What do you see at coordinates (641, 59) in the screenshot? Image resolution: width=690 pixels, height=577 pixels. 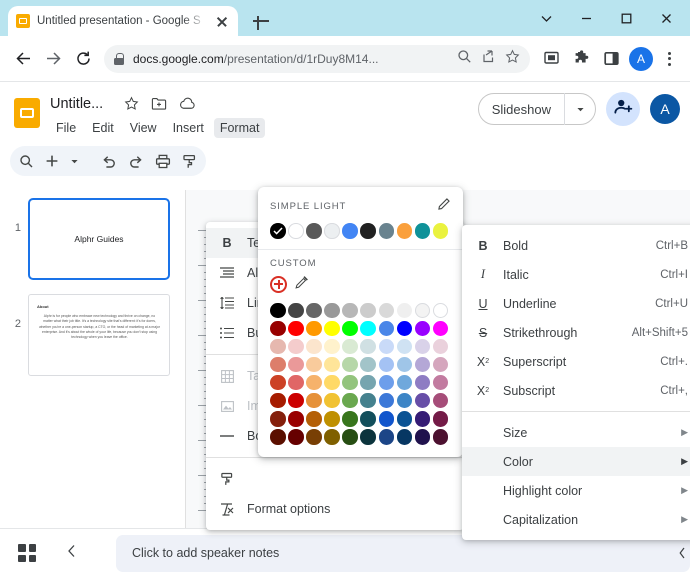 I see `browser-profile-avatar: A` at bounding box center [641, 59].